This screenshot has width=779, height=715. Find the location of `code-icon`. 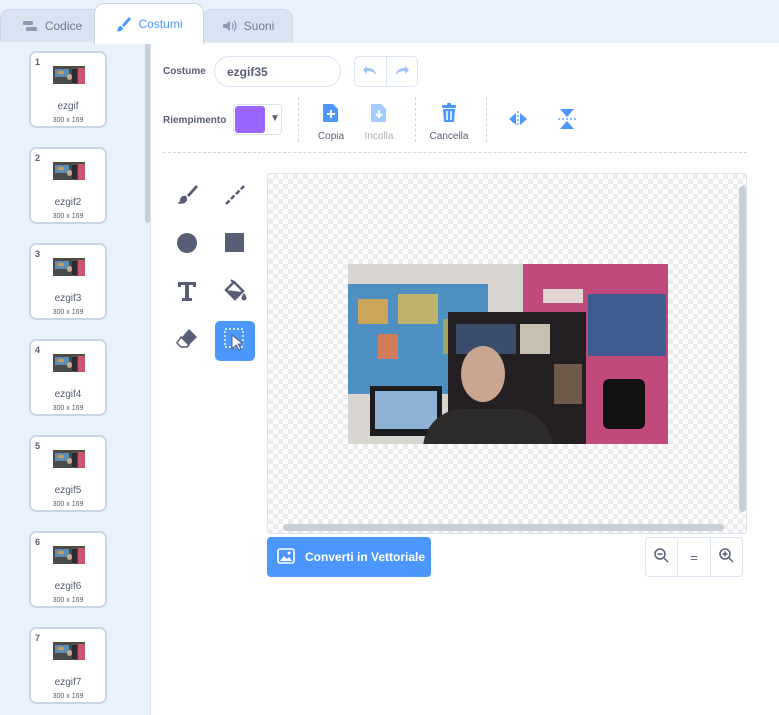

code-icon is located at coordinates (30, 26).